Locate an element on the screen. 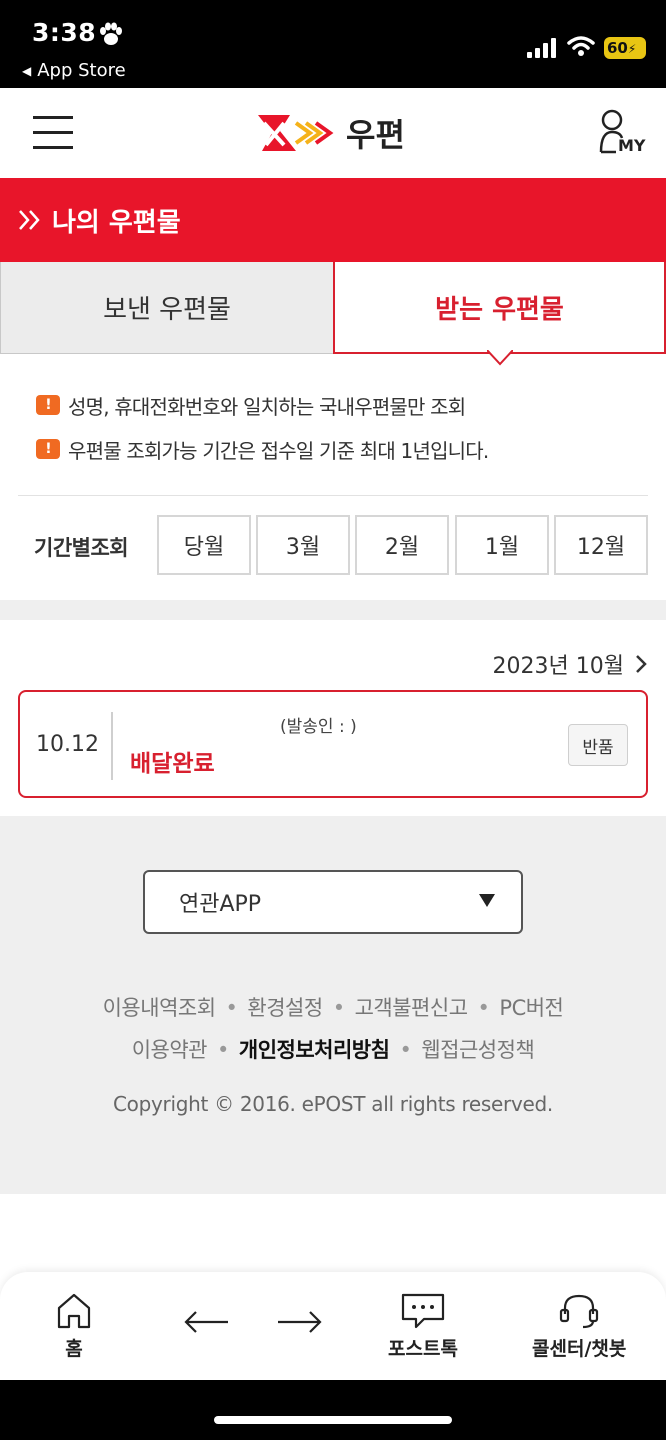  mail-tabs: 보낸 우편물 받는 우편물 is located at coordinates (333, 314).